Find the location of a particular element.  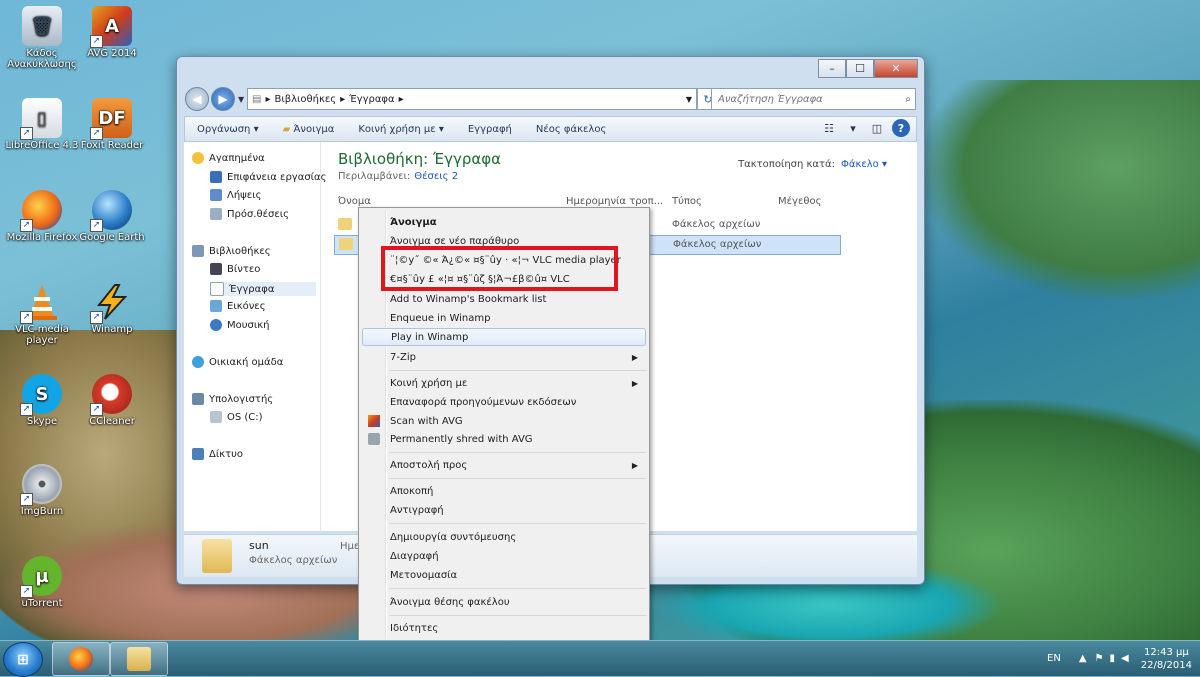

view-options-icon: ☷ is located at coordinates (829, 128).